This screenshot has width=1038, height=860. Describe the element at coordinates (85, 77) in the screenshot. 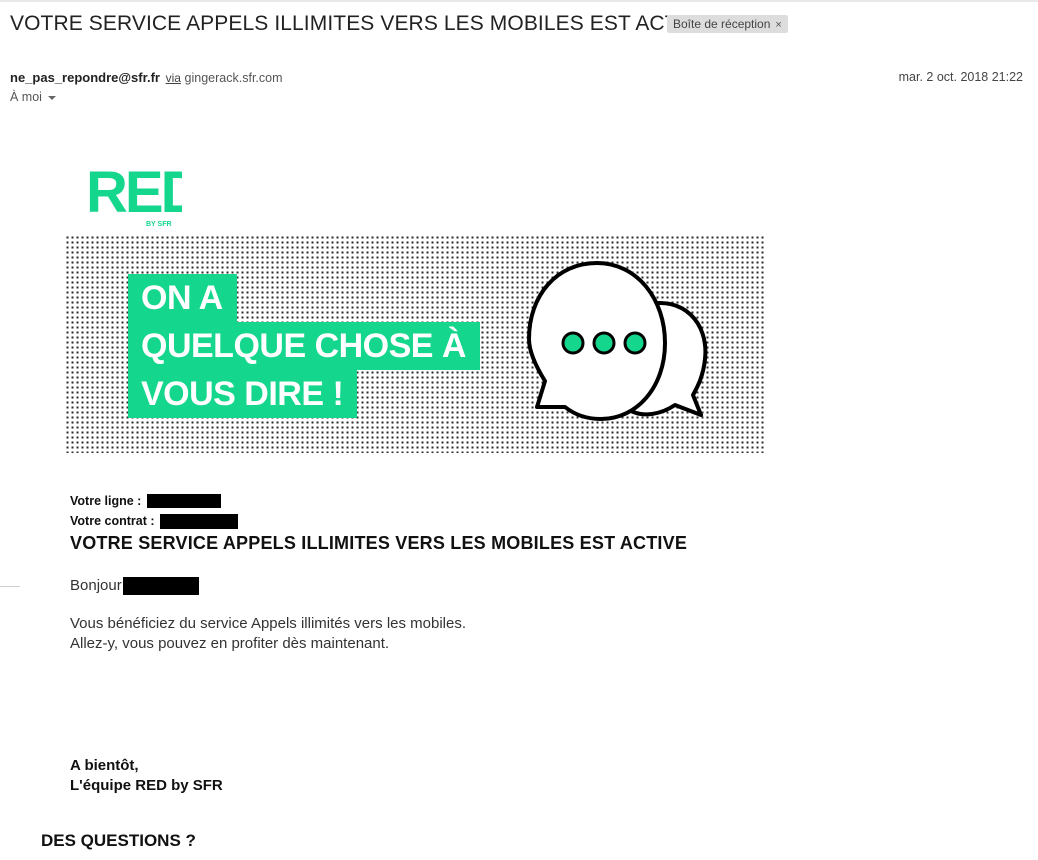

I see `sender-email: ne_pas_repondre@sfr.fr` at that location.